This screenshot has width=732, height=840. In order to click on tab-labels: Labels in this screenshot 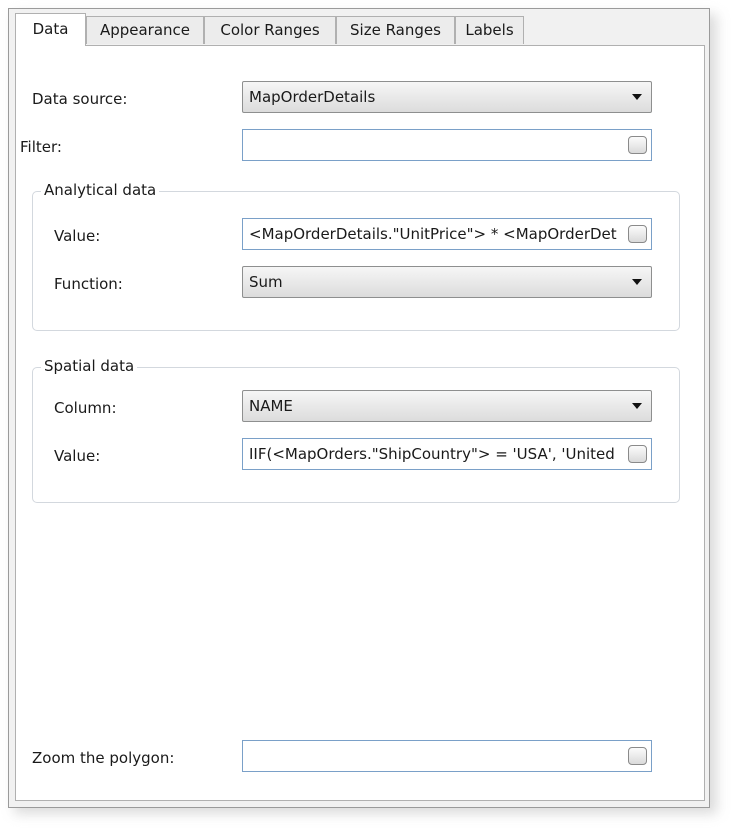, I will do `click(489, 30)`.